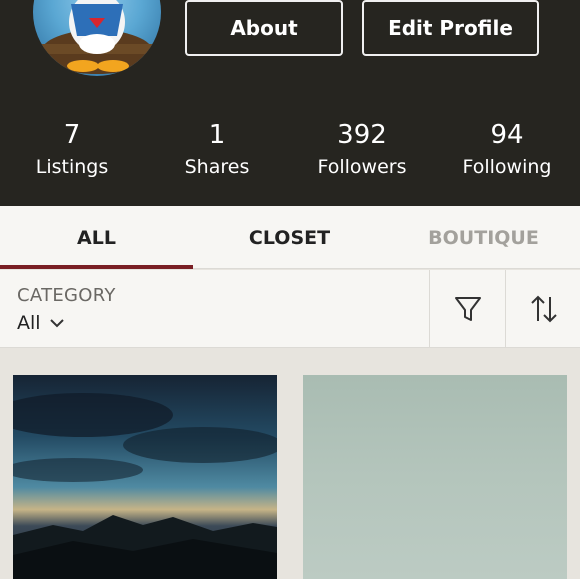 Image resolution: width=580 pixels, height=579 pixels. Describe the element at coordinates (483, 237) in the screenshot. I see `tab-boutique: BOUTIQUE` at that location.